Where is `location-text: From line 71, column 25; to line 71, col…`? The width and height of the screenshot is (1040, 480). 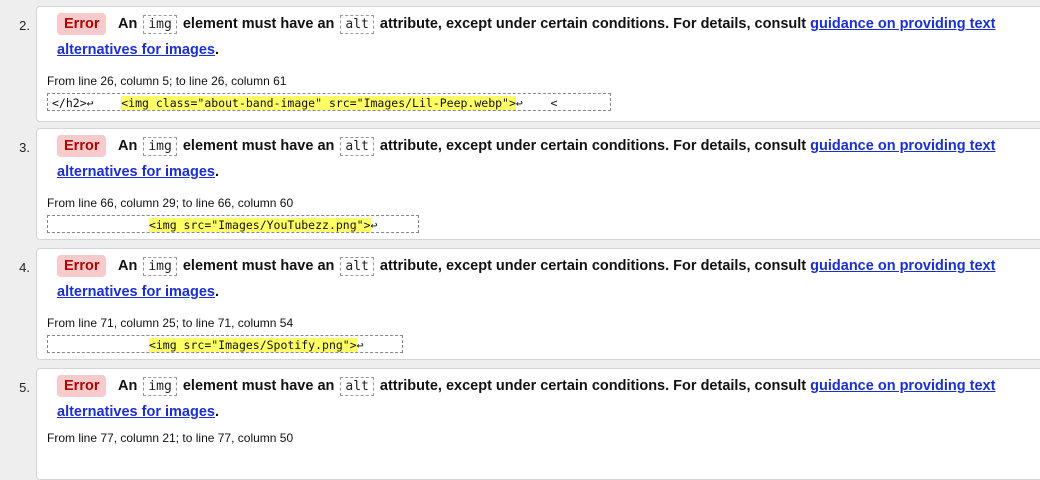 location-text: From line 71, column 25; to line 71, col… is located at coordinates (170, 323).